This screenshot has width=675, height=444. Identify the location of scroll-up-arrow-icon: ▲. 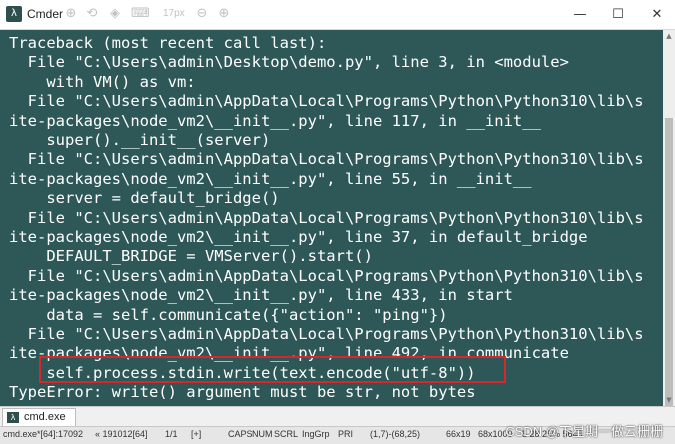
(669, 36).